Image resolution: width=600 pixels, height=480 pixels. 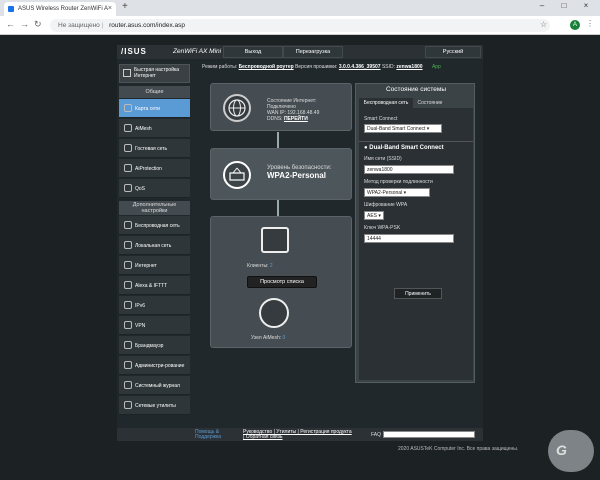 What do you see at coordinates (24, 24) in the screenshot?
I see `forward-icon: →` at bounding box center [24, 24].